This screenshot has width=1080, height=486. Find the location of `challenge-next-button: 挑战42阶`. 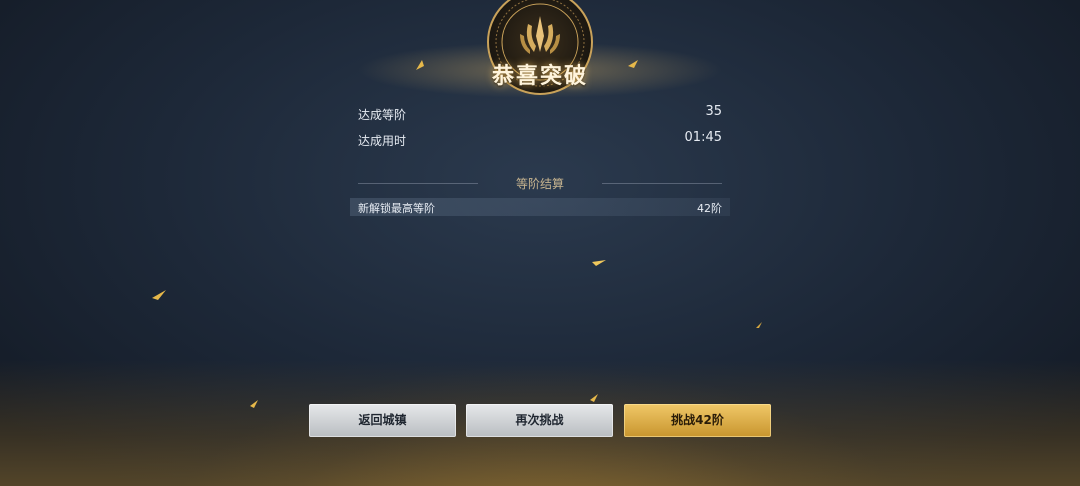

challenge-next-button: 挑战42阶 is located at coordinates (697, 420).